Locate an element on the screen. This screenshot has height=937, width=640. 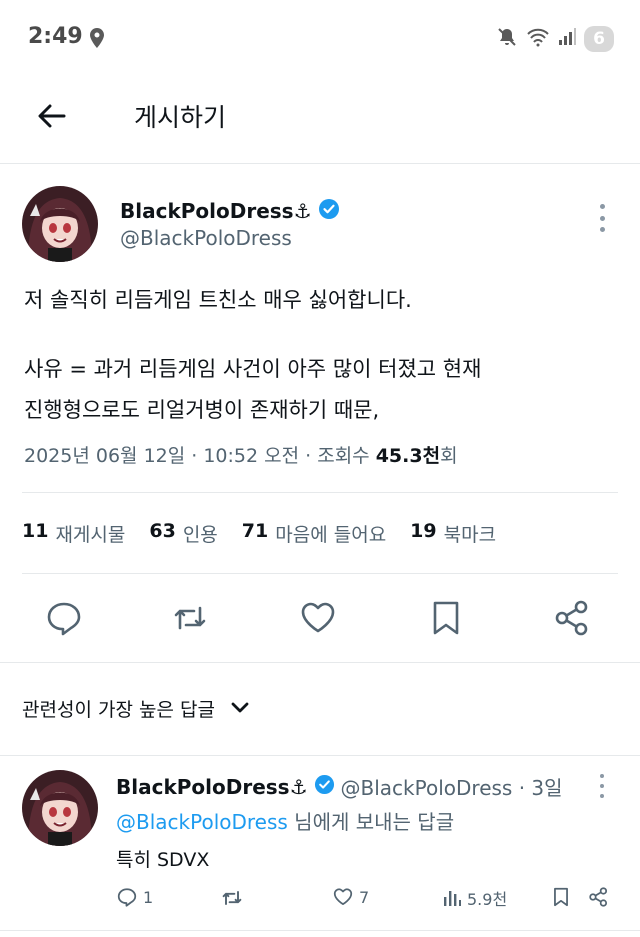
likes-label: 마음에 들어요 is located at coordinates (331, 535).